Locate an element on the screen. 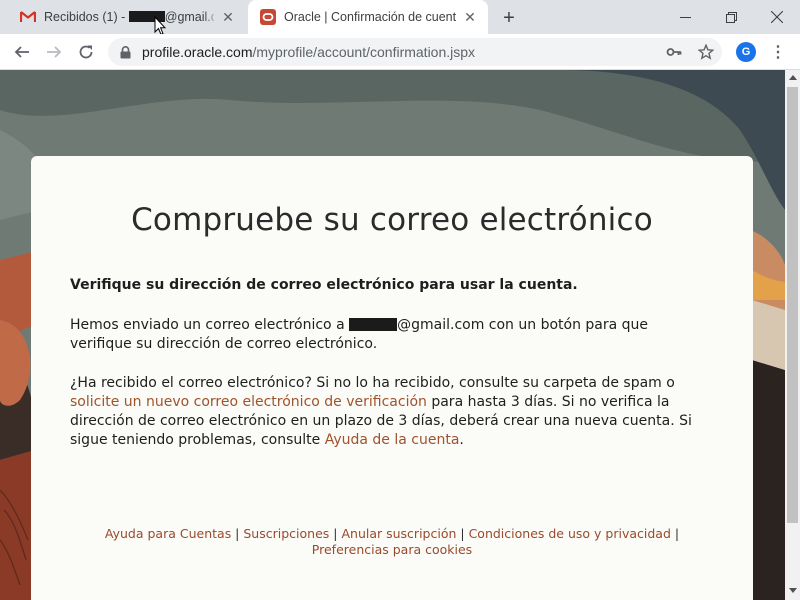 The image size is (800, 600). tab-title: Recibidos (1) - @gmail.com is located at coordinates (129, 17).